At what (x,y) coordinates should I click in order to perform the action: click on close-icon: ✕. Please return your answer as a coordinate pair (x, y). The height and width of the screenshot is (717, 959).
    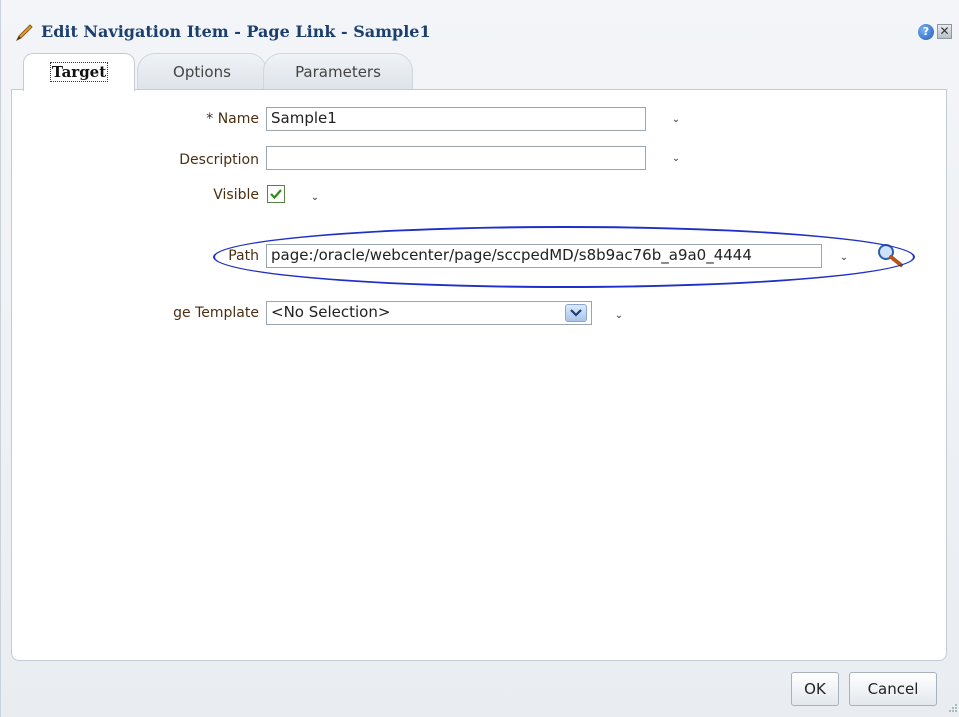
    Looking at the image, I should click on (944, 31).